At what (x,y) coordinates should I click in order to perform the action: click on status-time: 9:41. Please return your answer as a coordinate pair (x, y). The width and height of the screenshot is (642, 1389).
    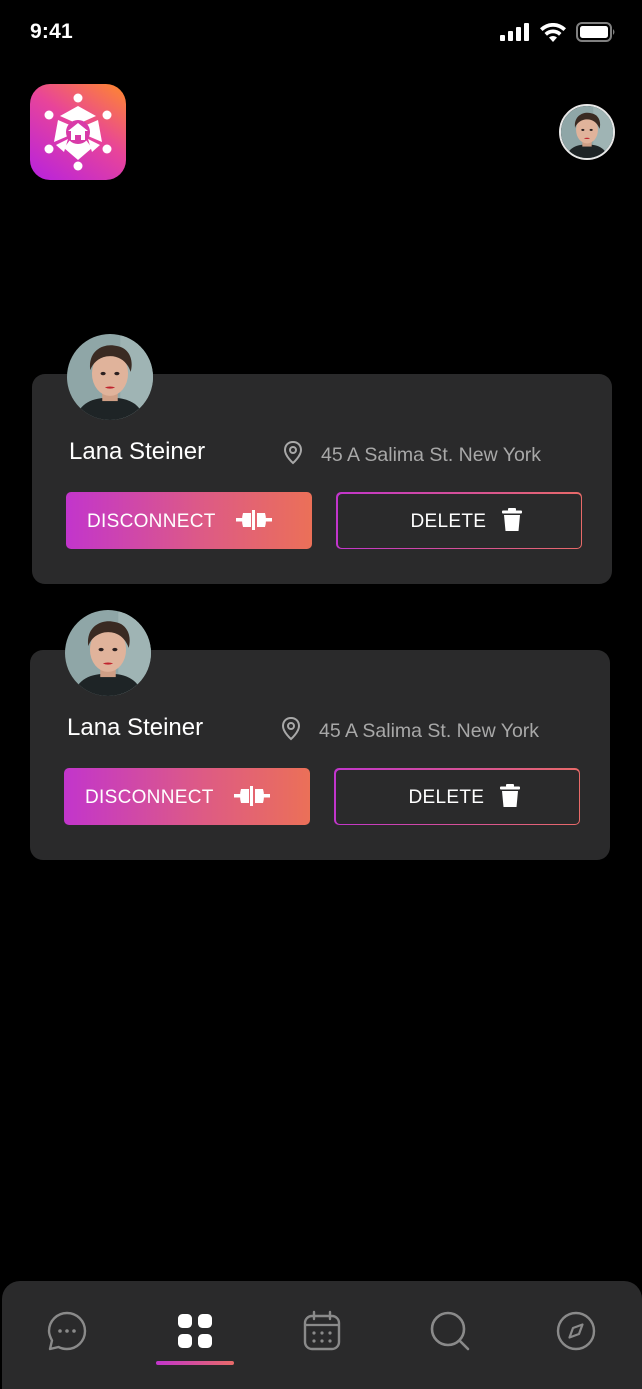
    Looking at the image, I should click on (51, 31).